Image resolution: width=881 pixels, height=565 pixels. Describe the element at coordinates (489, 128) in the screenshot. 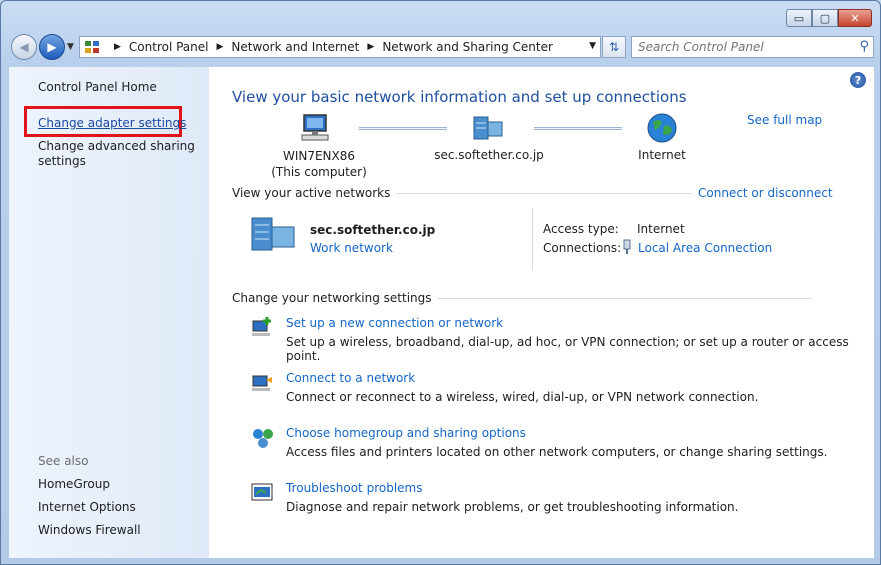

I see `network-server-icon` at that location.